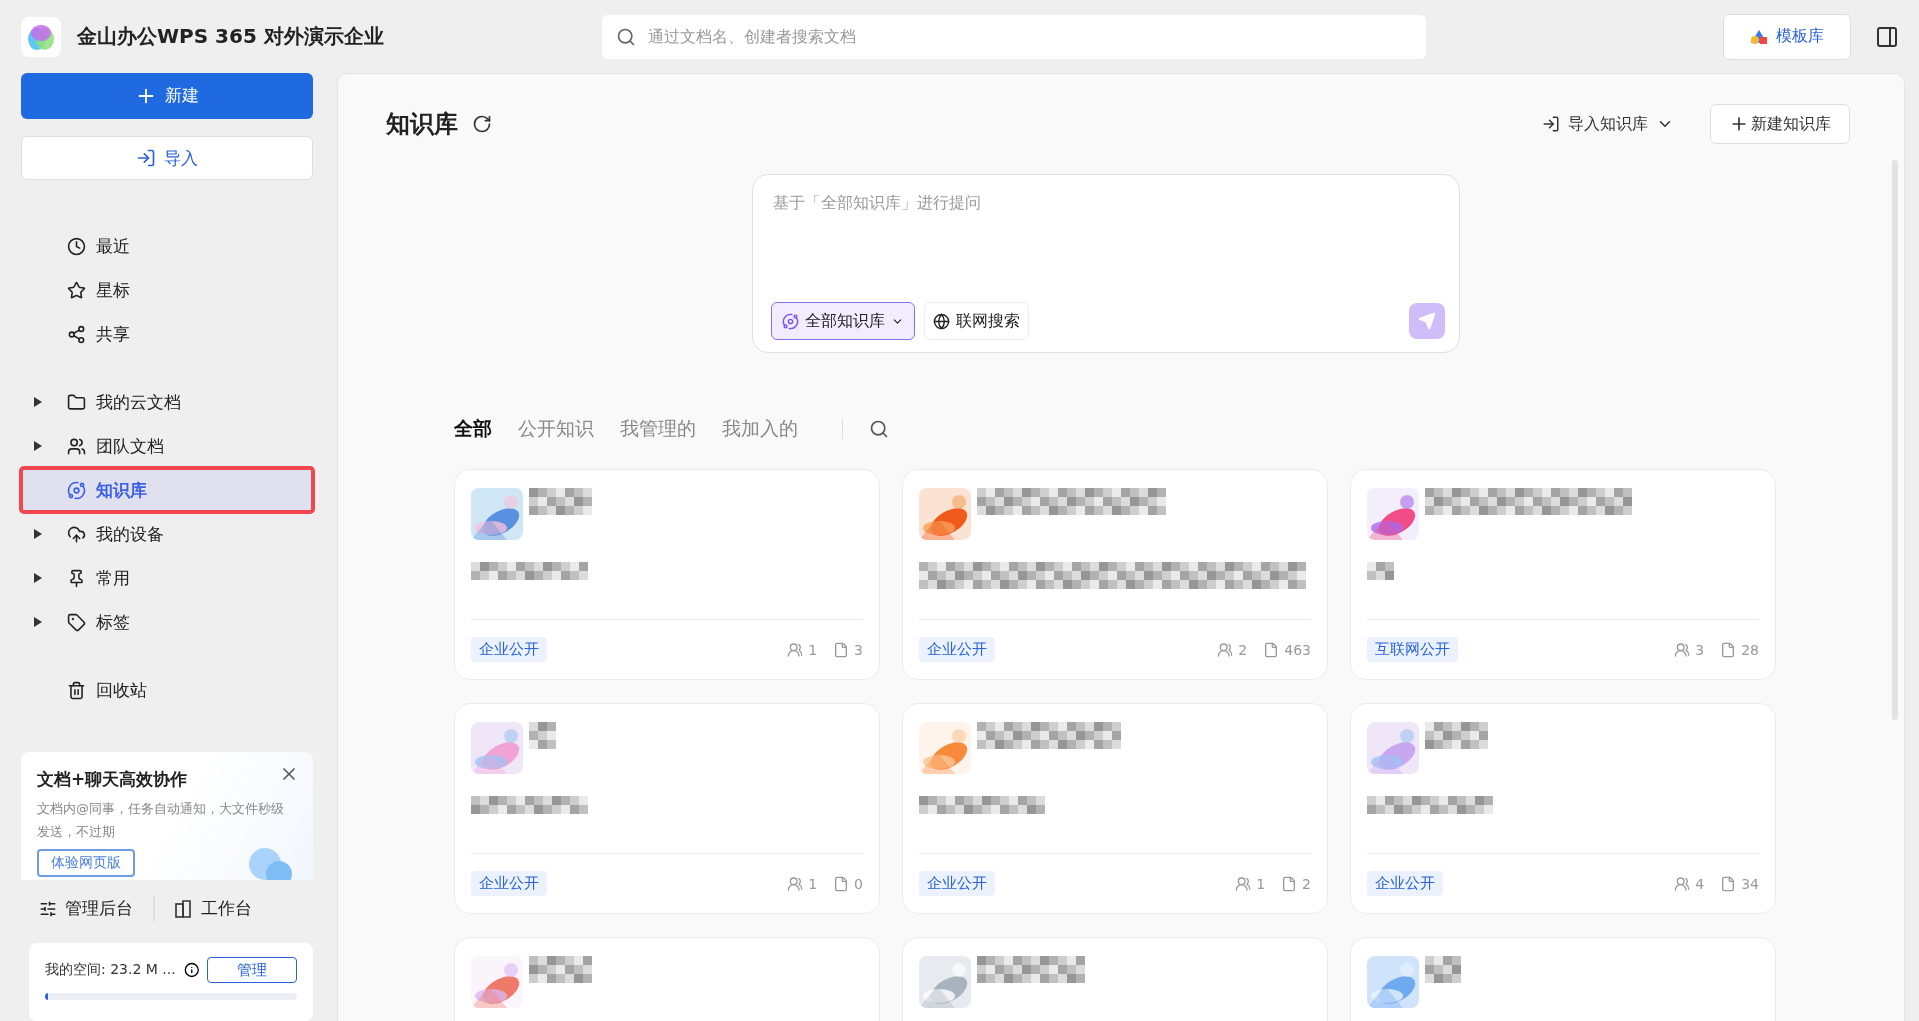 The height and width of the screenshot is (1021, 1919). I want to click on search-field: 通过文档名、创建者搜索文档, so click(1014, 36).